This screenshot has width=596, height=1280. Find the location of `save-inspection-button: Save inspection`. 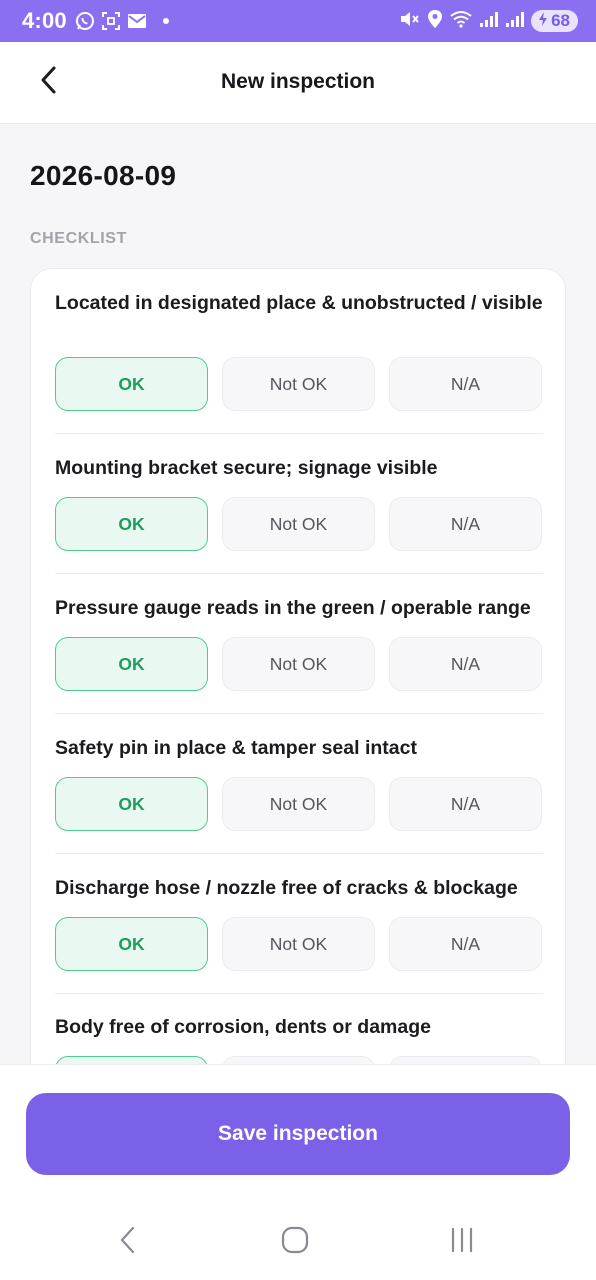

save-inspection-button: Save inspection is located at coordinates (298, 1134).